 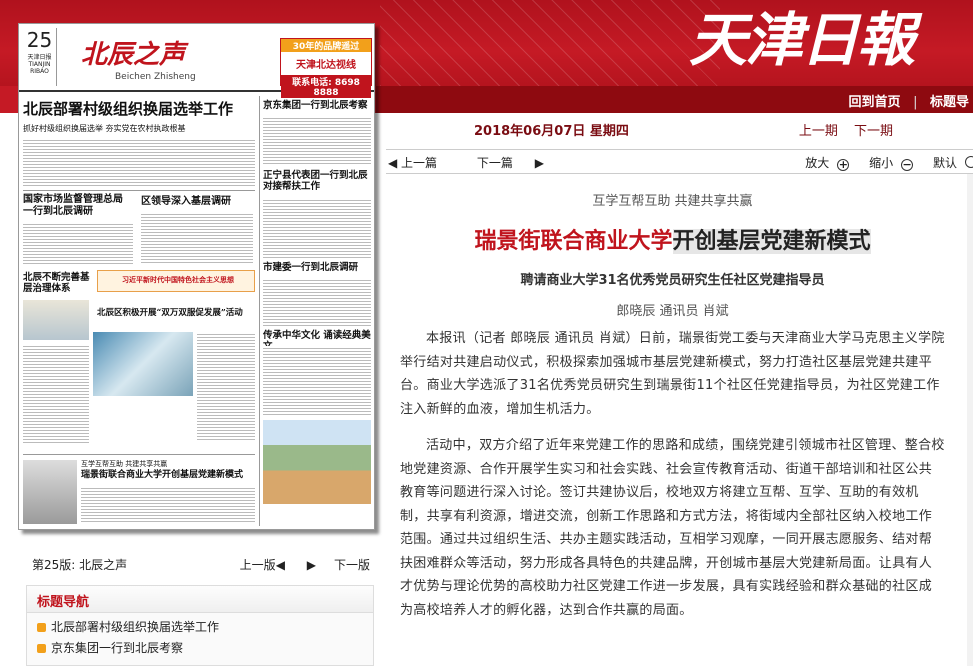 I want to click on zoom-out-button: 缩小 −, so click(x=887, y=163).